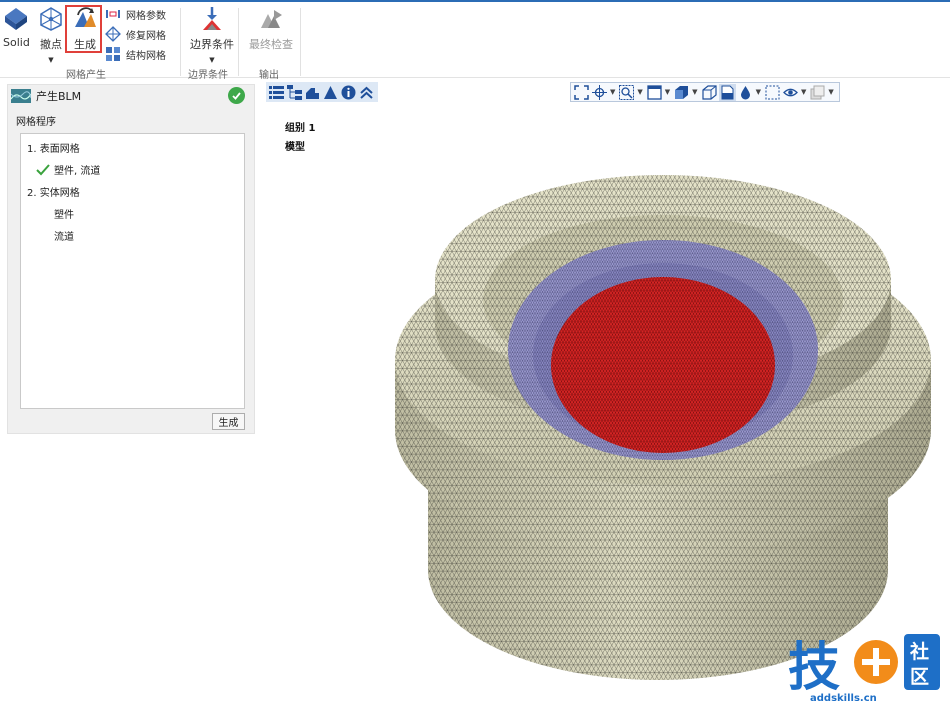  What do you see at coordinates (681, 92) in the screenshot?
I see `shaded-cube-icon` at bounding box center [681, 92].